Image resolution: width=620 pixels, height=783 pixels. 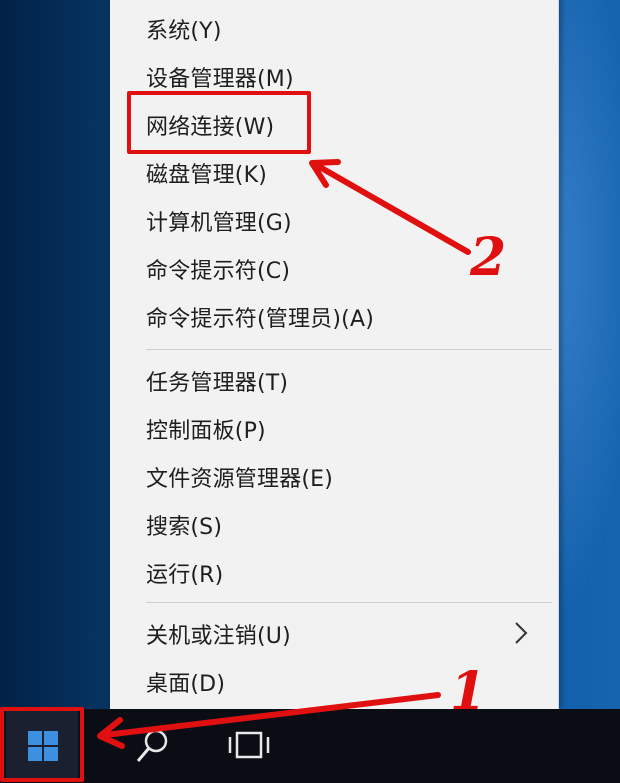 I want to click on menu-item-computer-management: 计算机管理(G), so click(x=346, y=221).